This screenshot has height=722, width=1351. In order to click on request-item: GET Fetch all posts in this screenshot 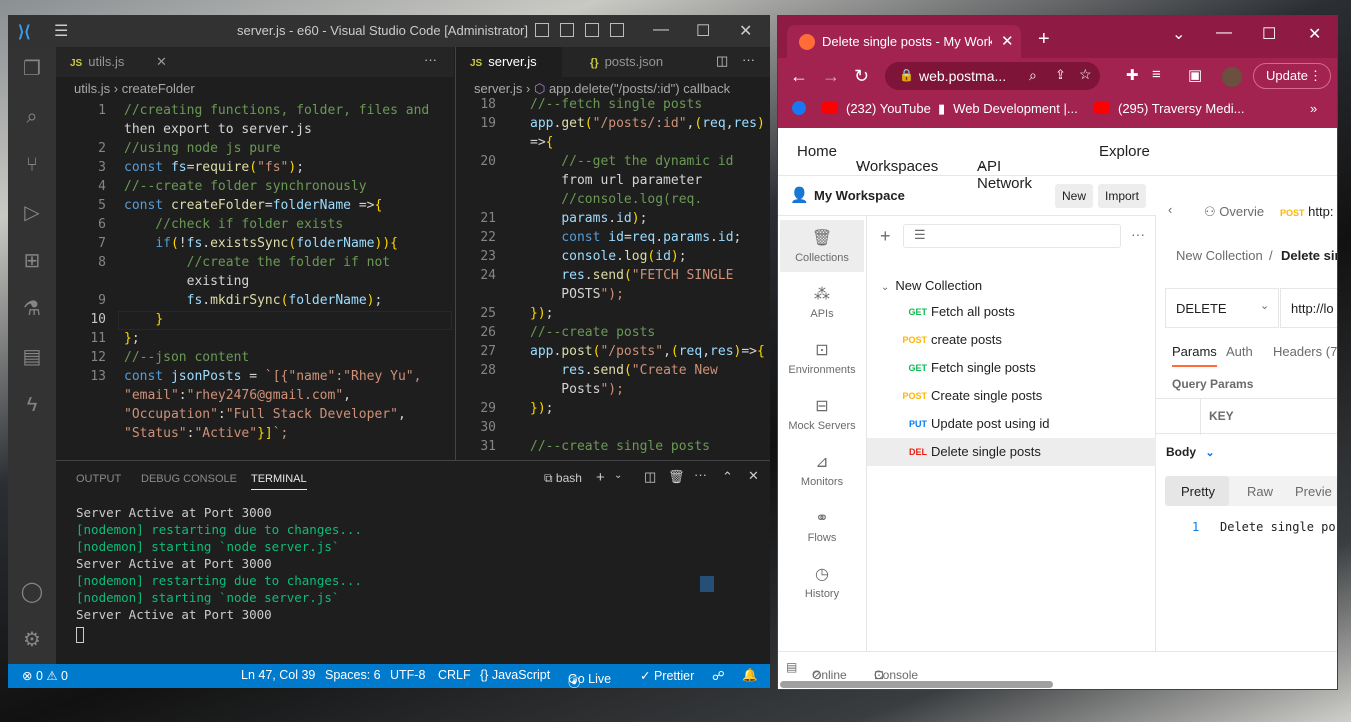, I will do `click(1011, 312)`.